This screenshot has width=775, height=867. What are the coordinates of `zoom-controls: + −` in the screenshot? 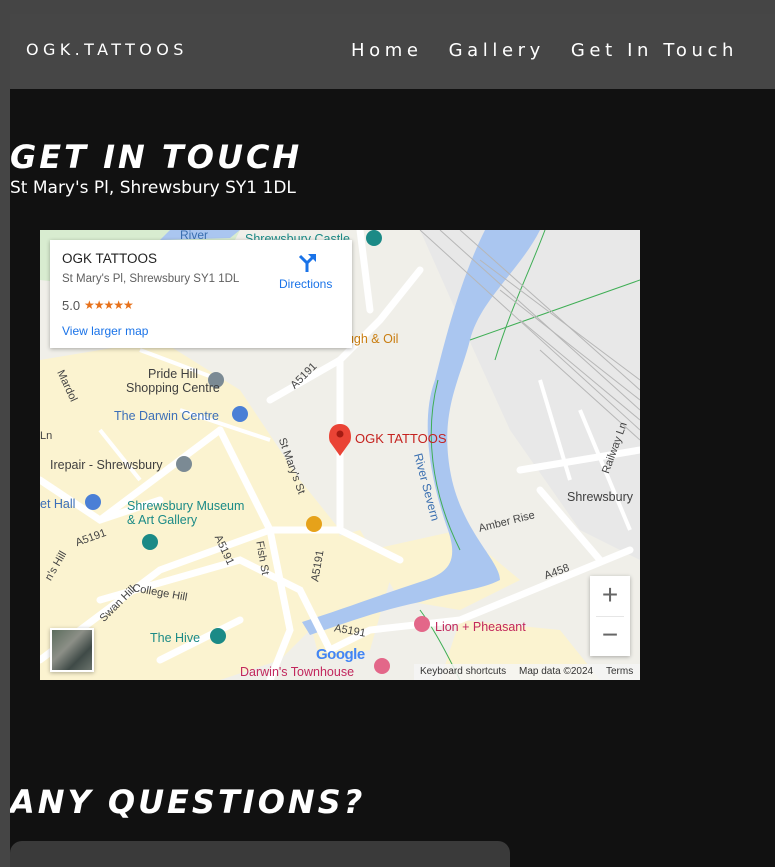 It's located at (610, 616).